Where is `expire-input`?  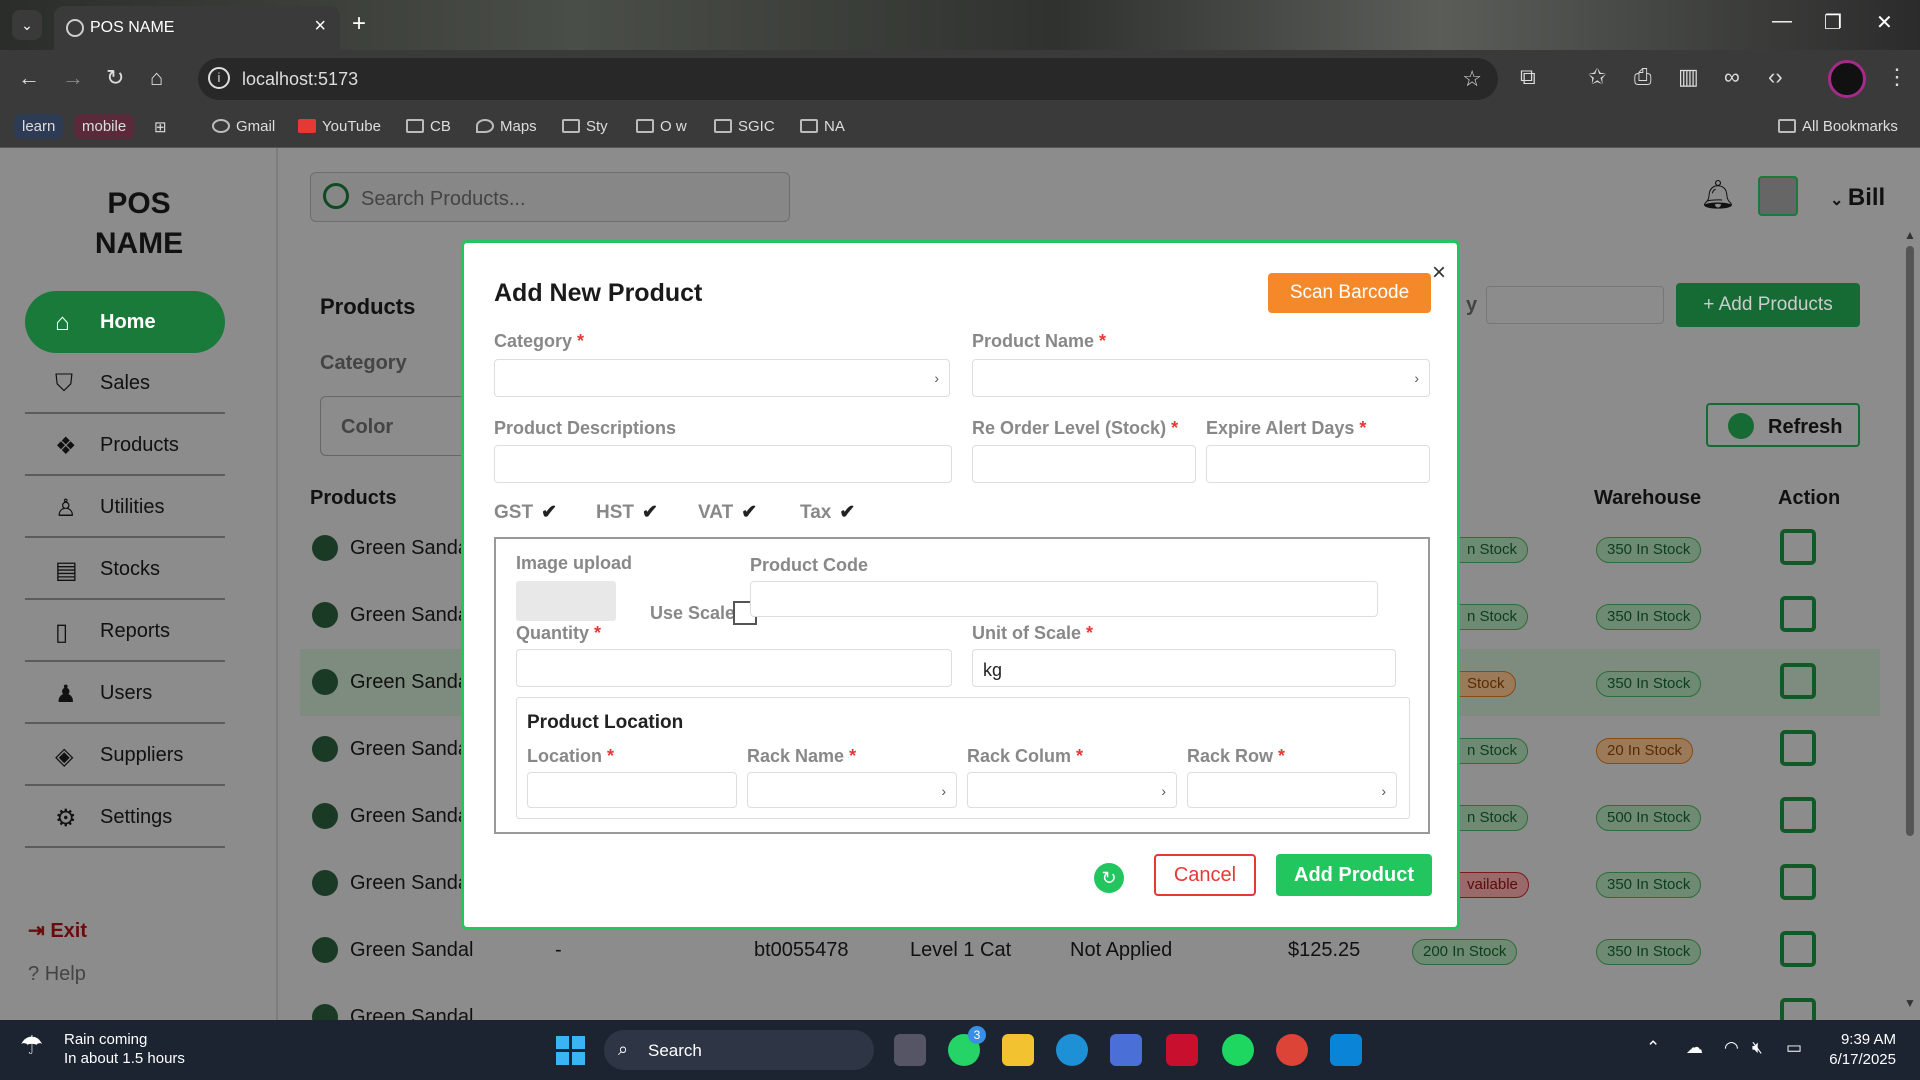 expire-input is located at coordinates (1318, 464).